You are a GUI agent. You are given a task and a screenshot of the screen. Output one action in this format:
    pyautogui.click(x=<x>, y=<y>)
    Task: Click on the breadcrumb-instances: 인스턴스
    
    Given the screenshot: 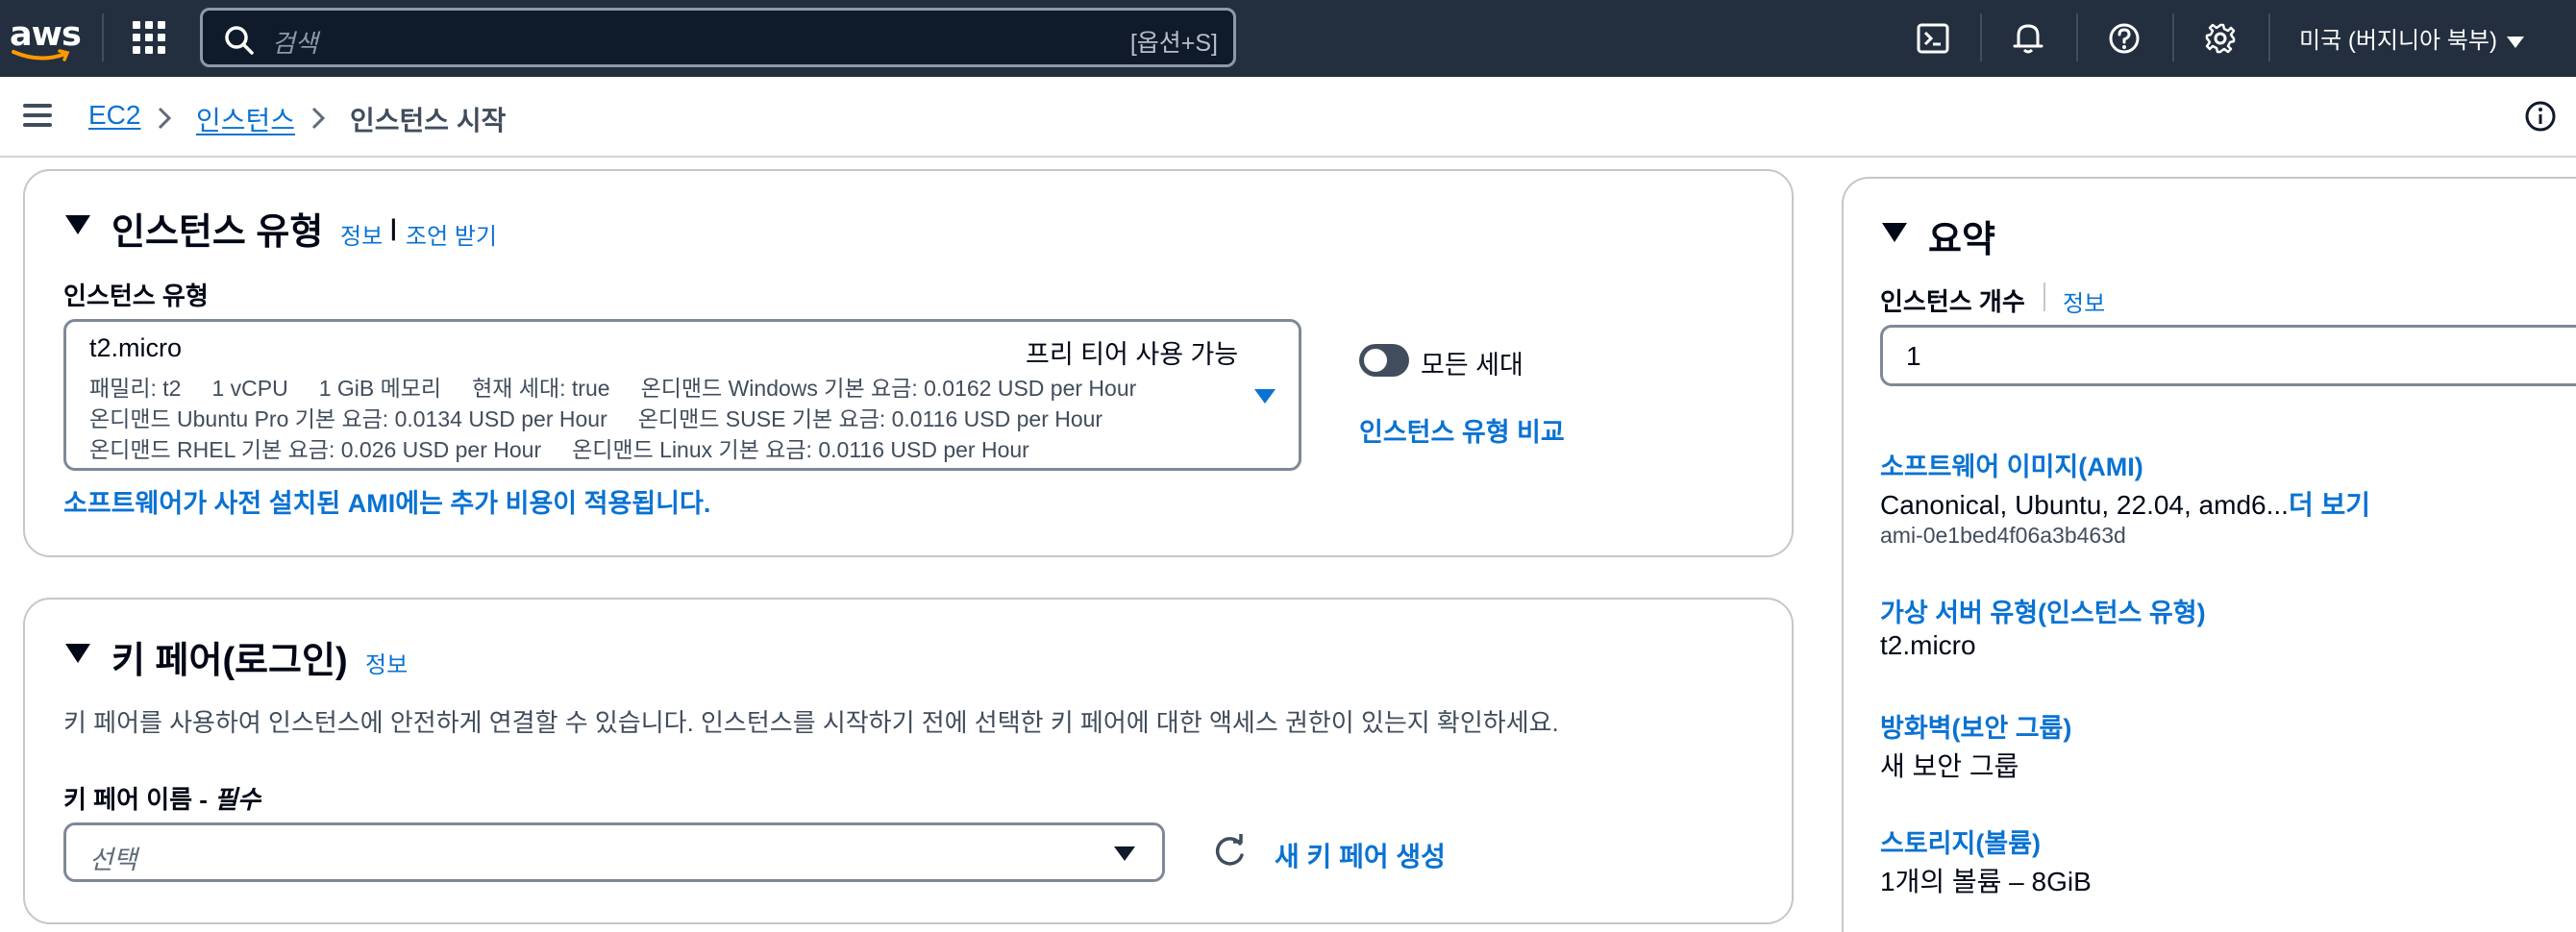 What is the action you would take?
    pyautogui.click(x=246, y=119)
    